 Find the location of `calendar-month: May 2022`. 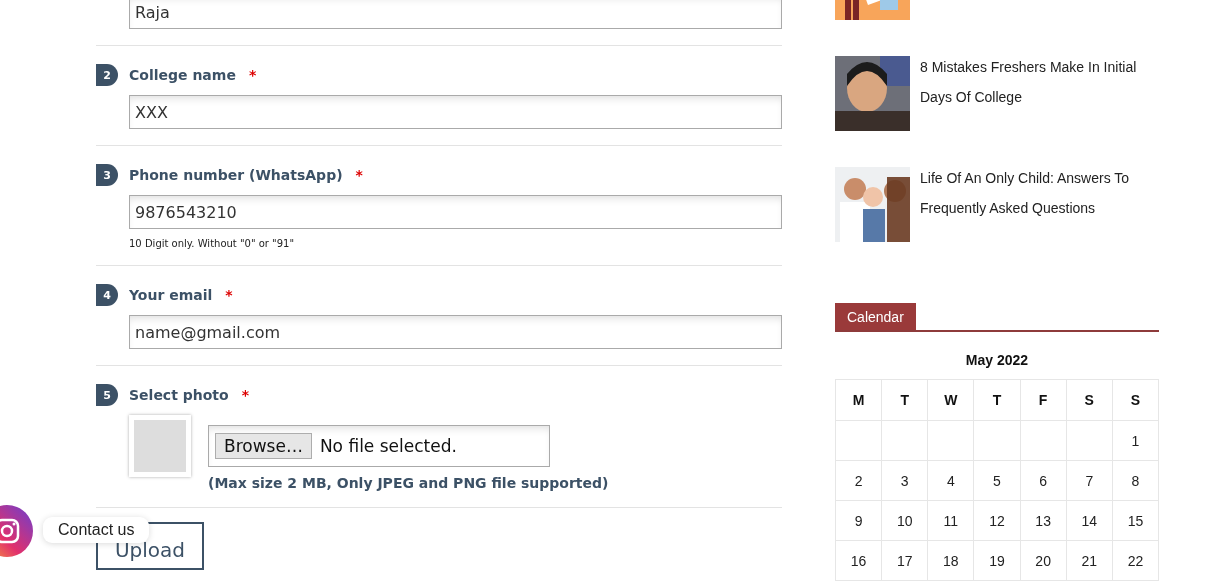

calendar-month: May 2022 is located at coordinates (997, 360).